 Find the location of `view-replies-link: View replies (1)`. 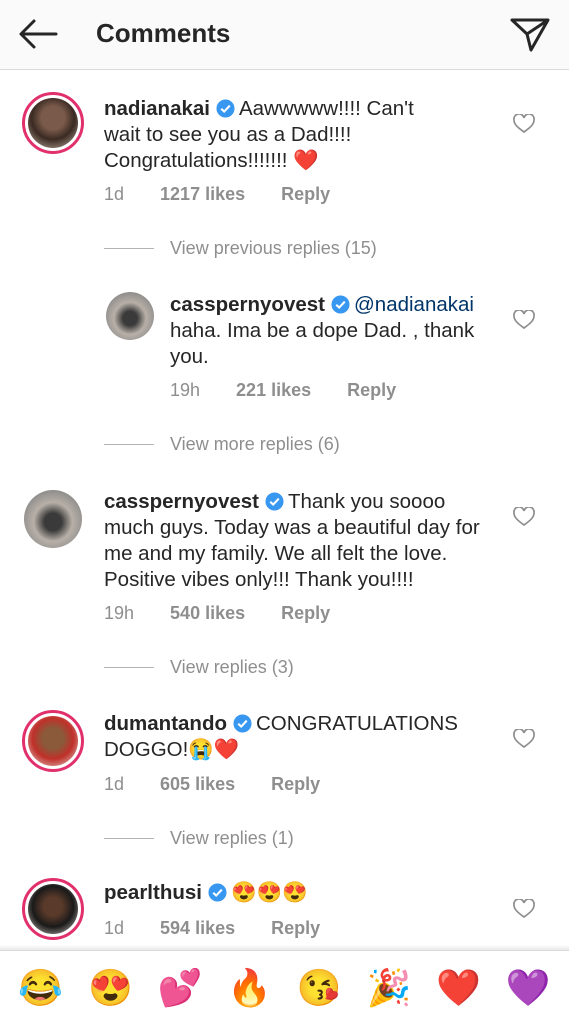

view-replies-link: View replies (1) is located at coordinates (199, 838).